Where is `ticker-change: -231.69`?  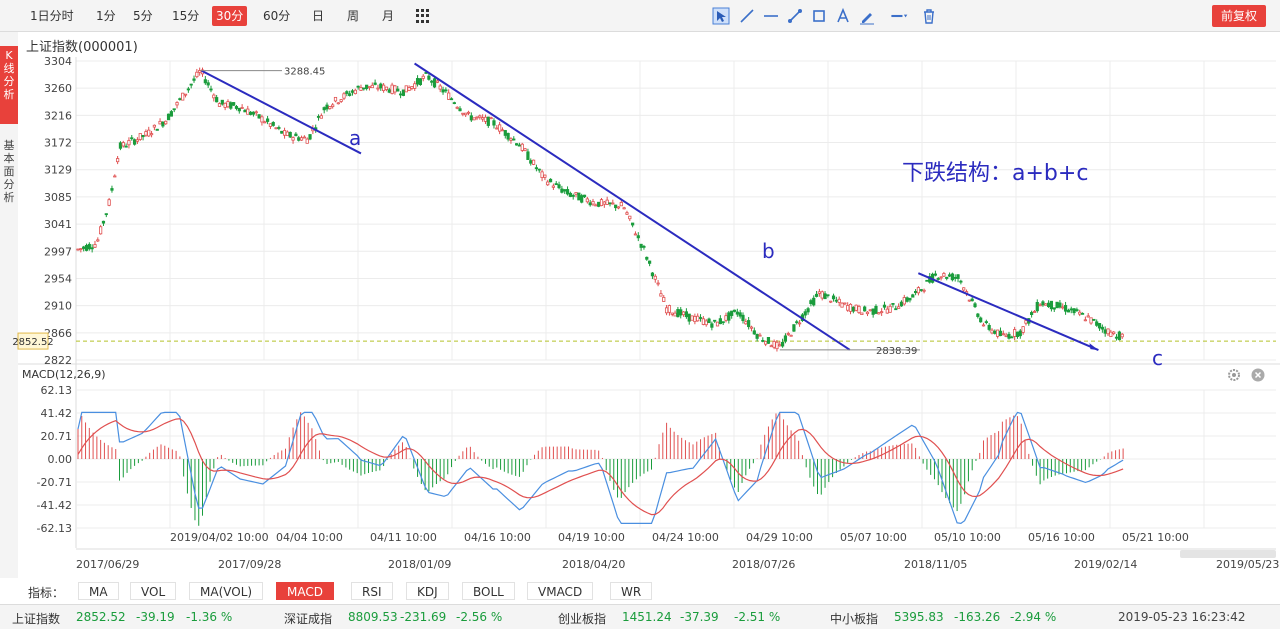 ticker-change: -231.69 is located at coordinates (423, 617).